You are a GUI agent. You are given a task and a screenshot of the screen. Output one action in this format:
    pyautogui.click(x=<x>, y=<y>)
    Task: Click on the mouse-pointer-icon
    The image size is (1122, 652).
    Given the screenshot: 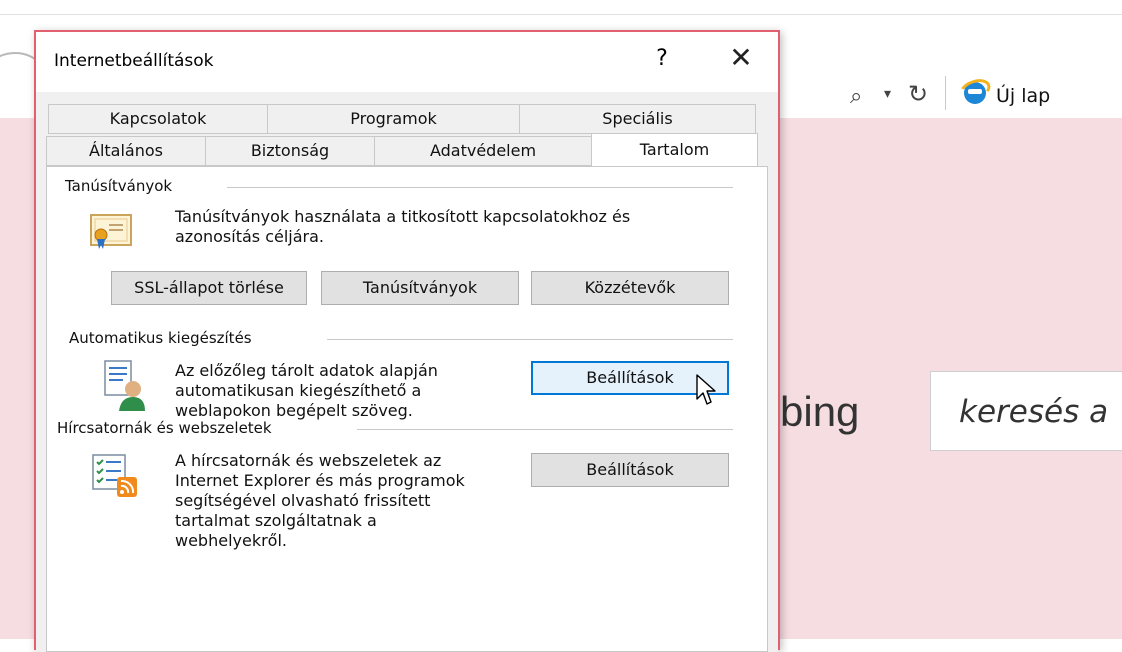 What is the action you would take?
    pyautogui.click(x=706, y=389)
    